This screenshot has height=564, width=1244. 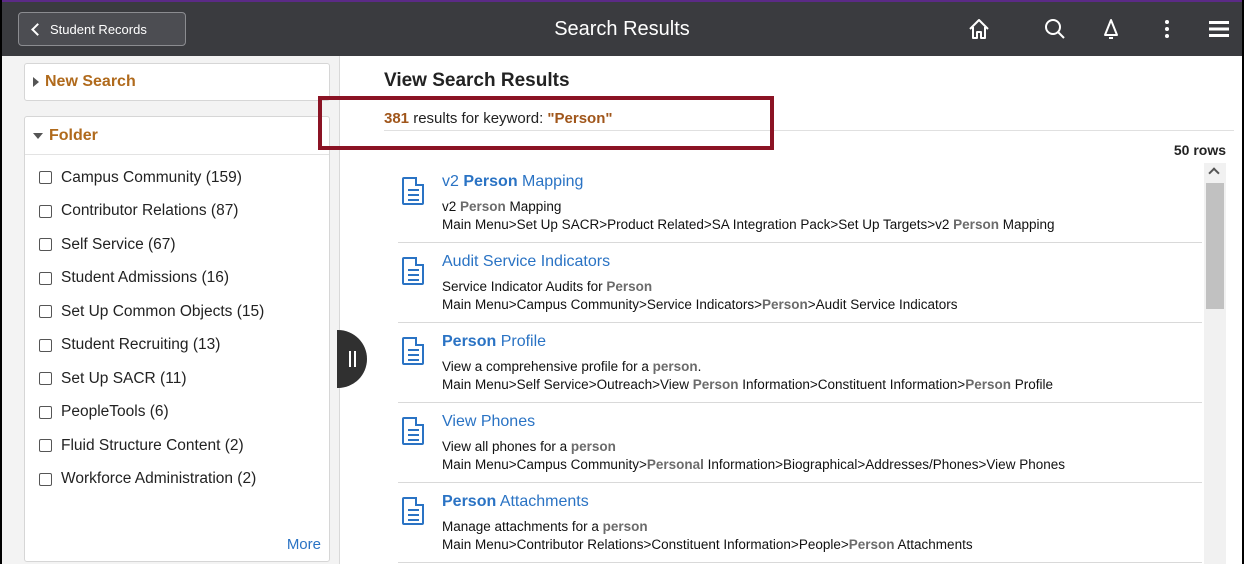 What do you see at coordinates (979, 29) in the screenshot?
I see `home-icon` at bounding box center [979, 29].